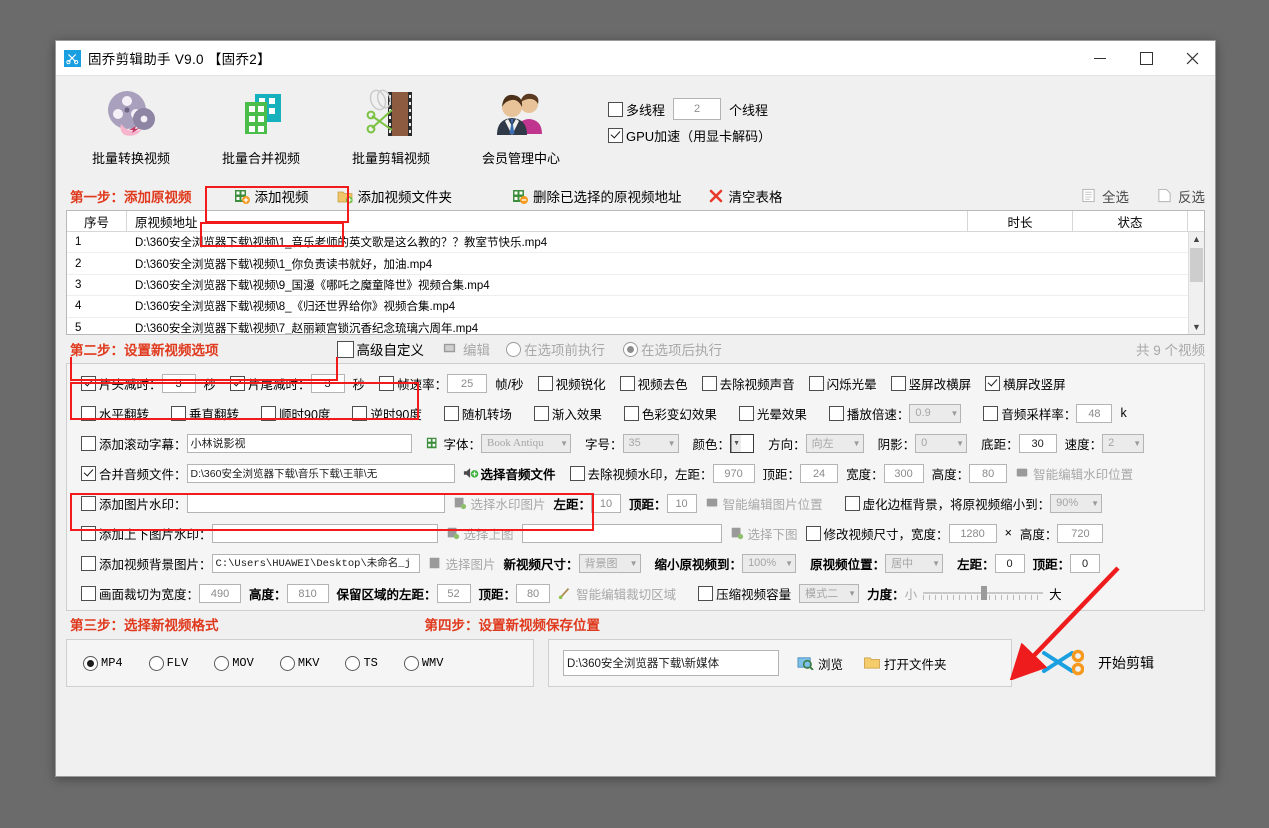  I want to click on scrollbar-thumb, so click(1196, 265).